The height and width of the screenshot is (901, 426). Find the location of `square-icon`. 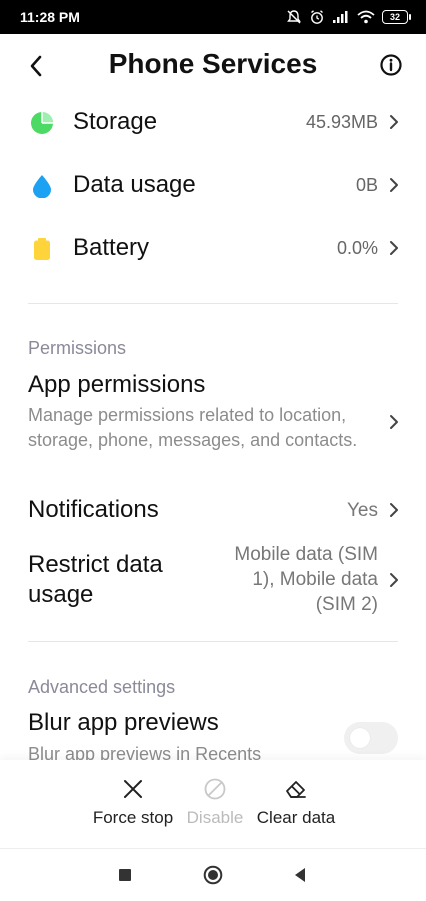

square-icon is located at coordinates (125, 875).